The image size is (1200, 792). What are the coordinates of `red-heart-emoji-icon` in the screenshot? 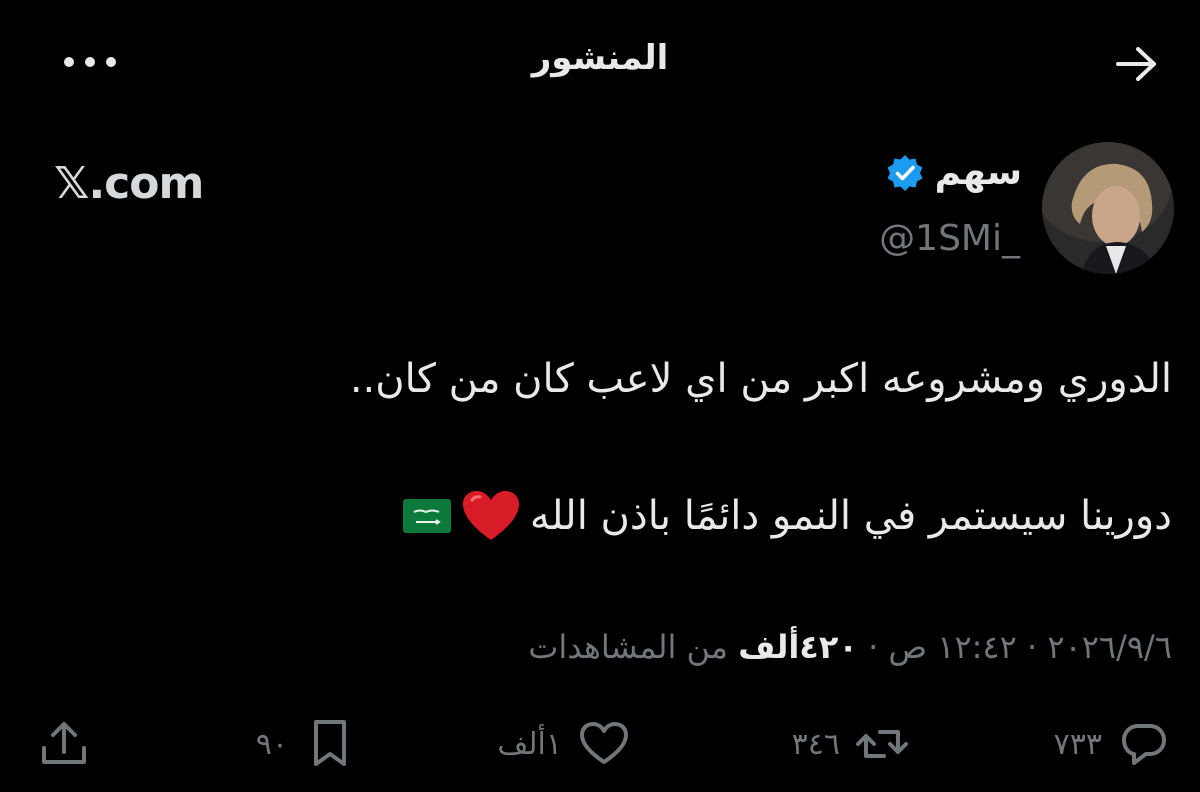 It's located at (491, 516).